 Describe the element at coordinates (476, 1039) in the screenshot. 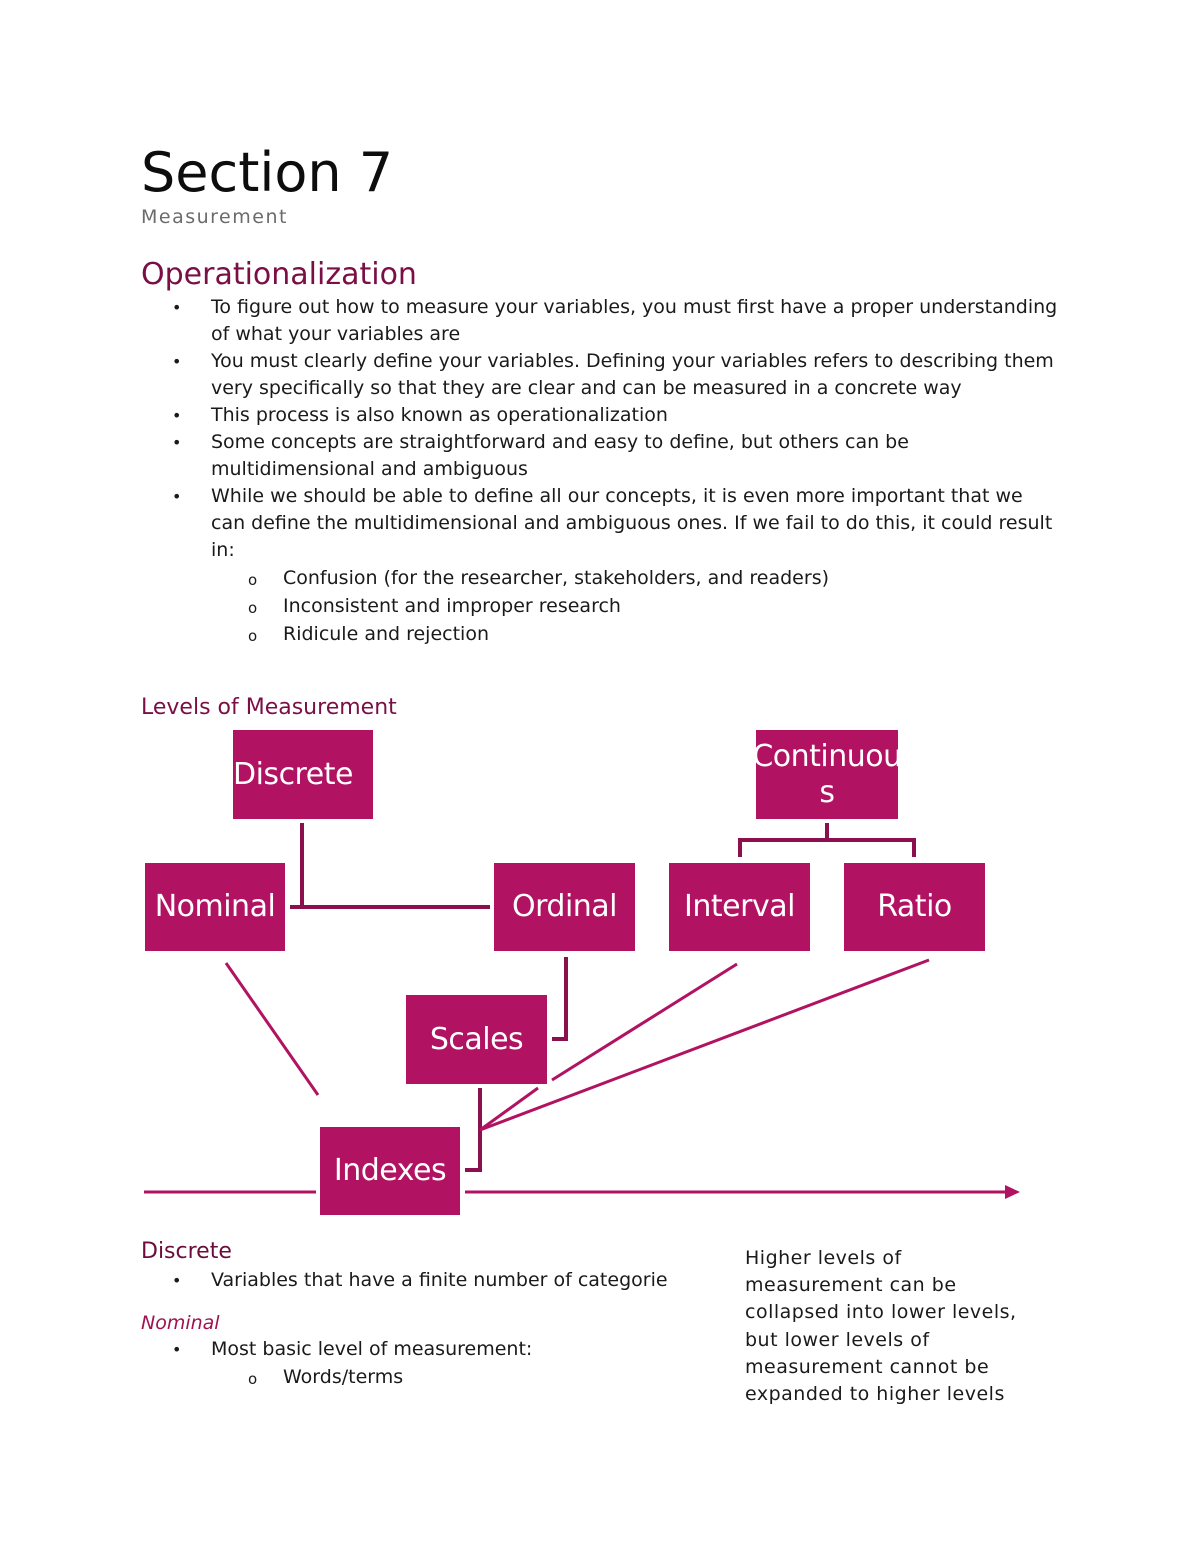

I see `box-scales: Scales` at that location.